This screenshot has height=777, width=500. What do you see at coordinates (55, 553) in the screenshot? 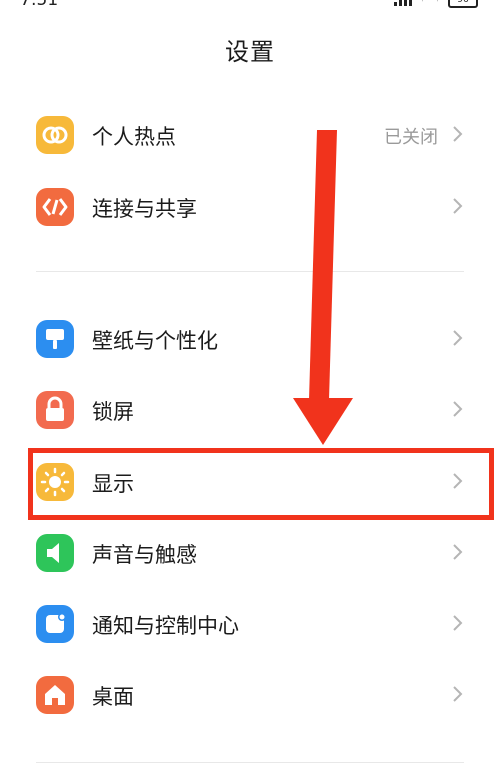
I see `speaker-icon` at bounding box center [55, 553].